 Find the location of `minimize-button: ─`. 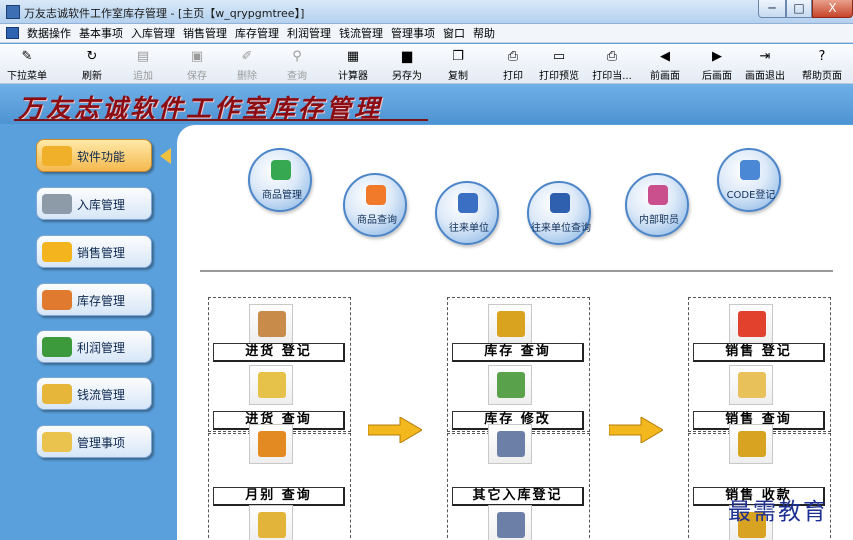

minimize-button: ─ is located at coordinates (772, 9).